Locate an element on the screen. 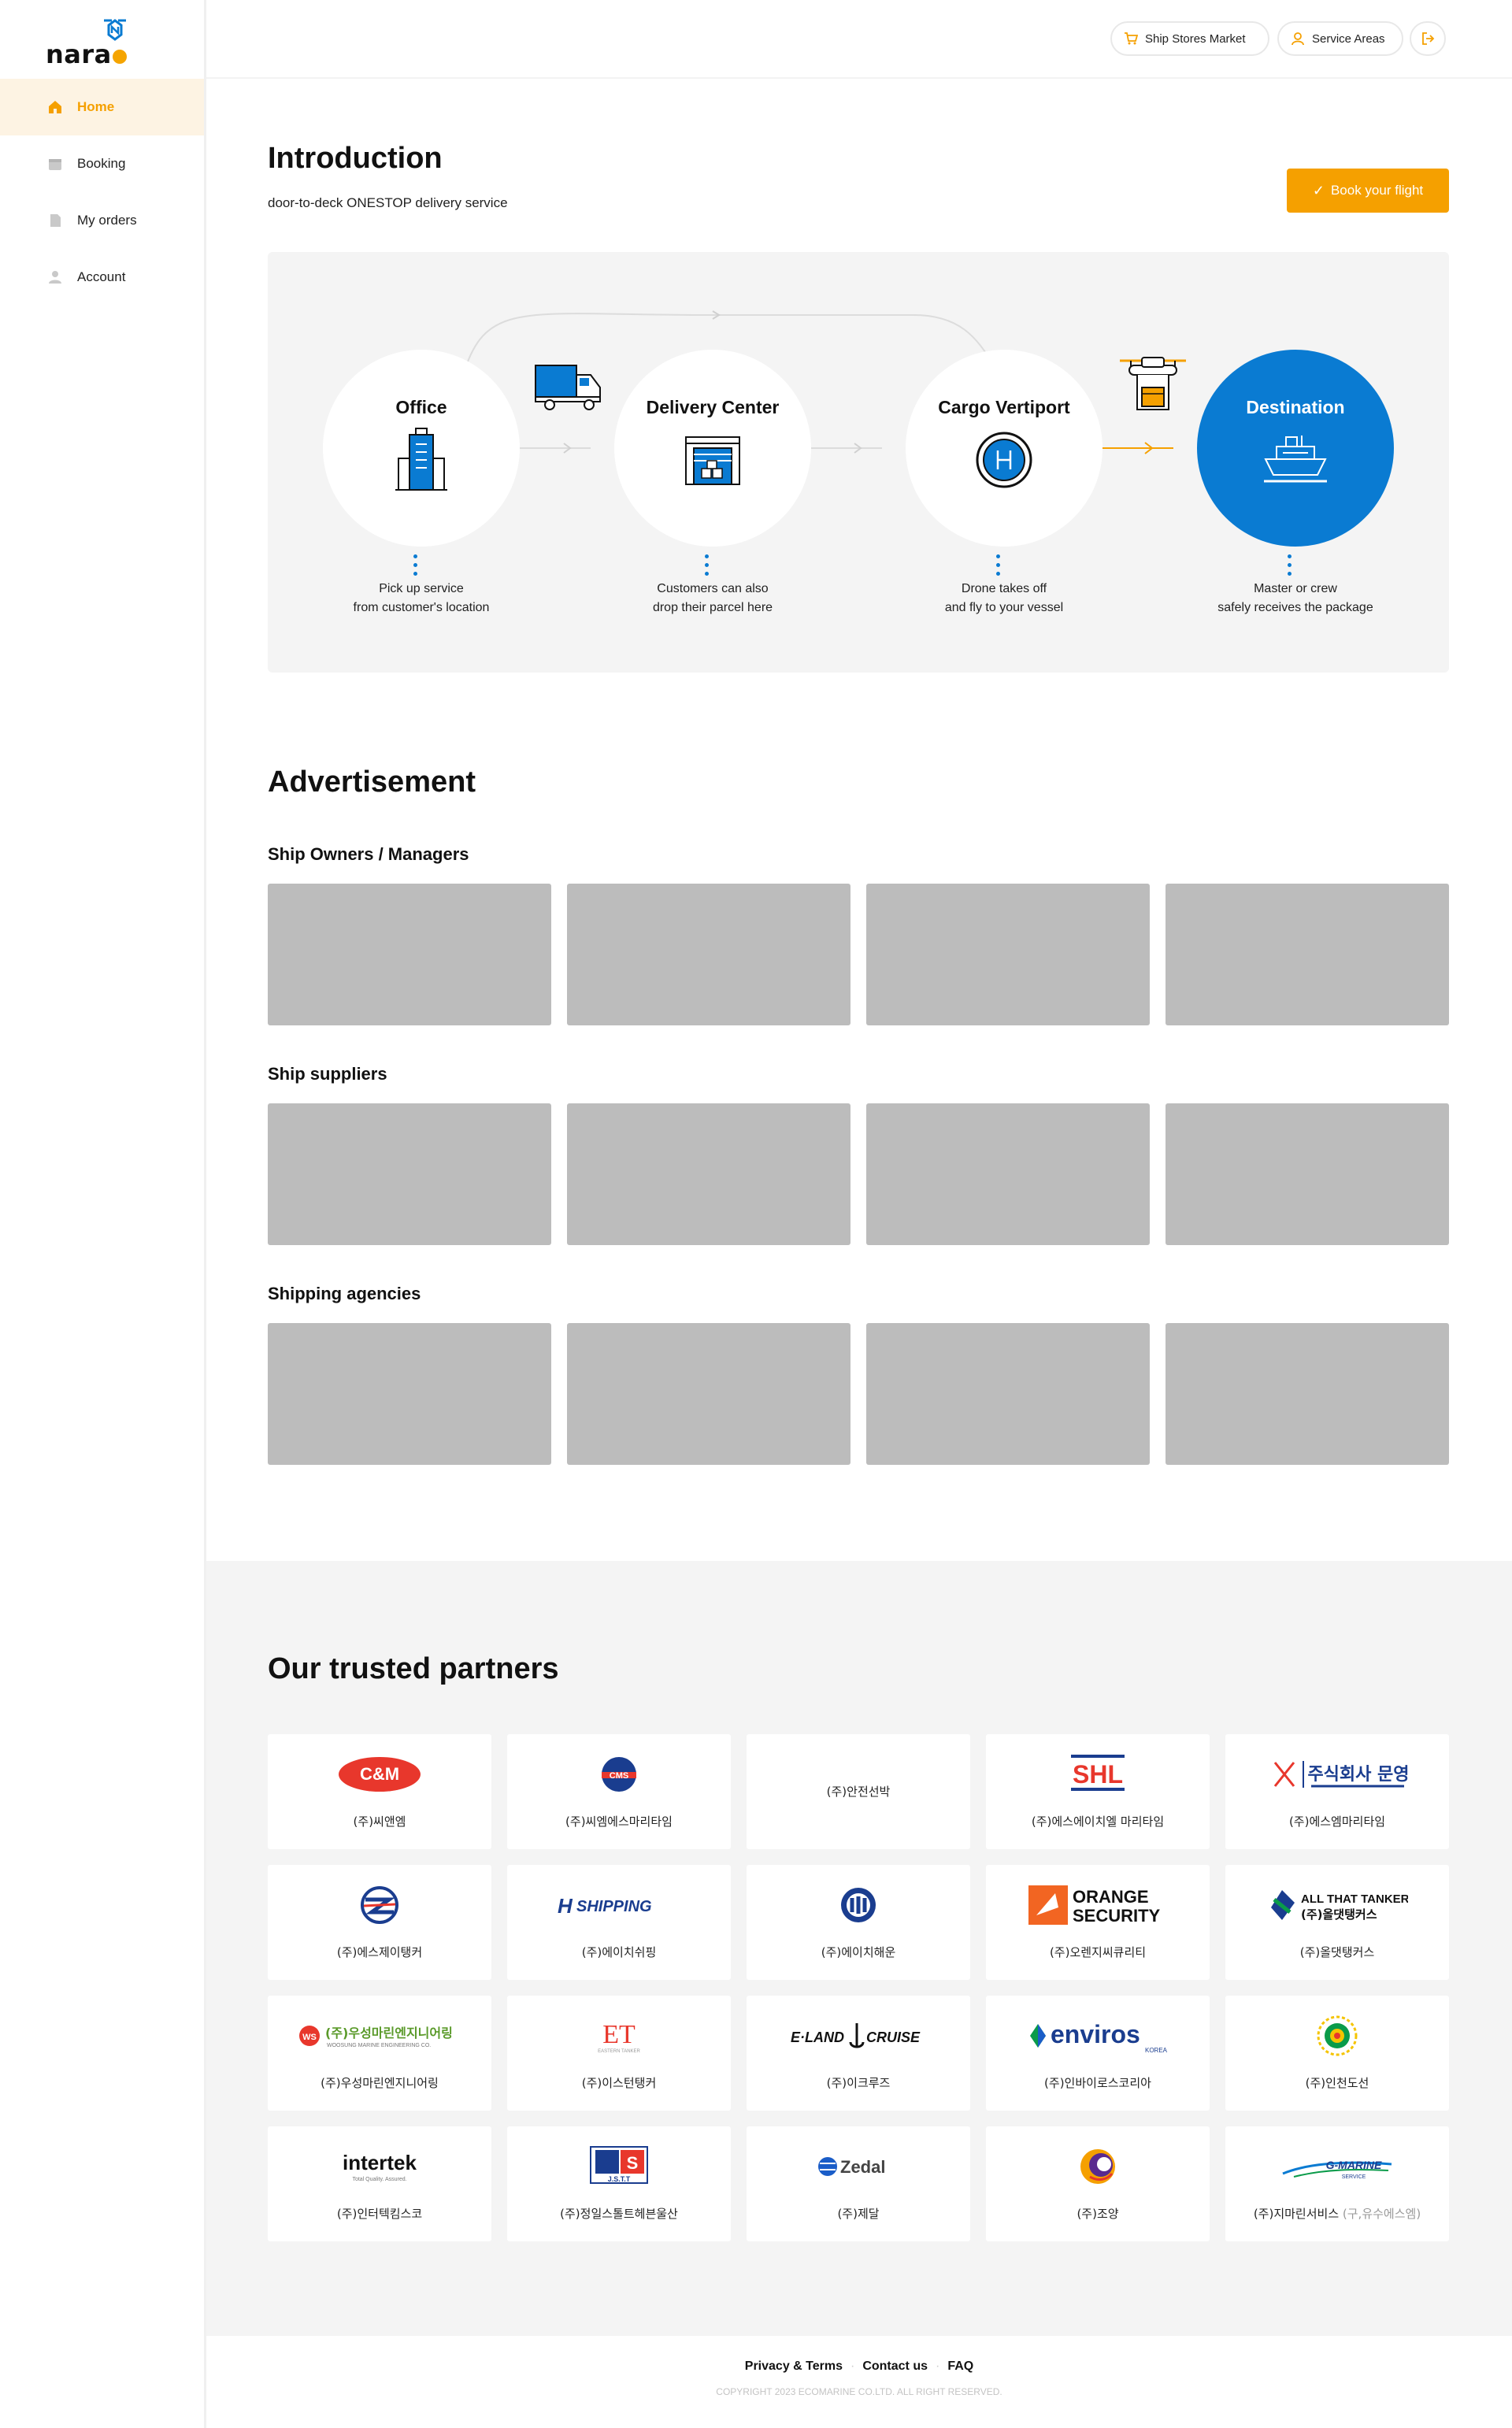  partner-card: 주식회사 문영 (주)에스엠마리타임 is located at coordinates (1337, 1792).